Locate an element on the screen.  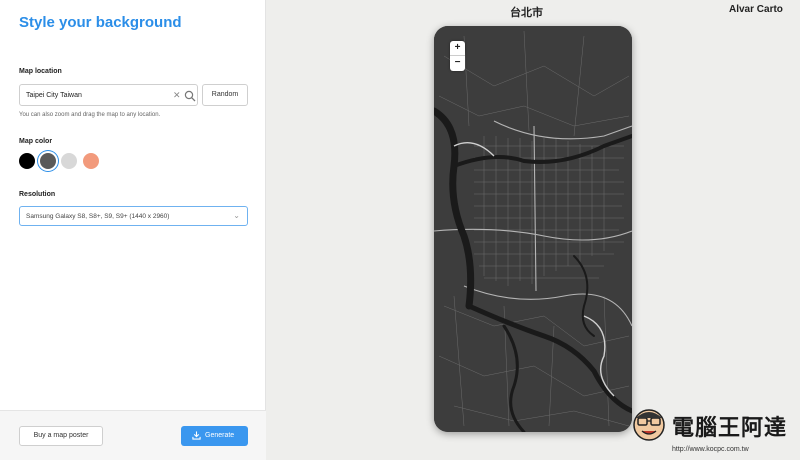
city-title: 台北市 is located at coordinates (526, 13).